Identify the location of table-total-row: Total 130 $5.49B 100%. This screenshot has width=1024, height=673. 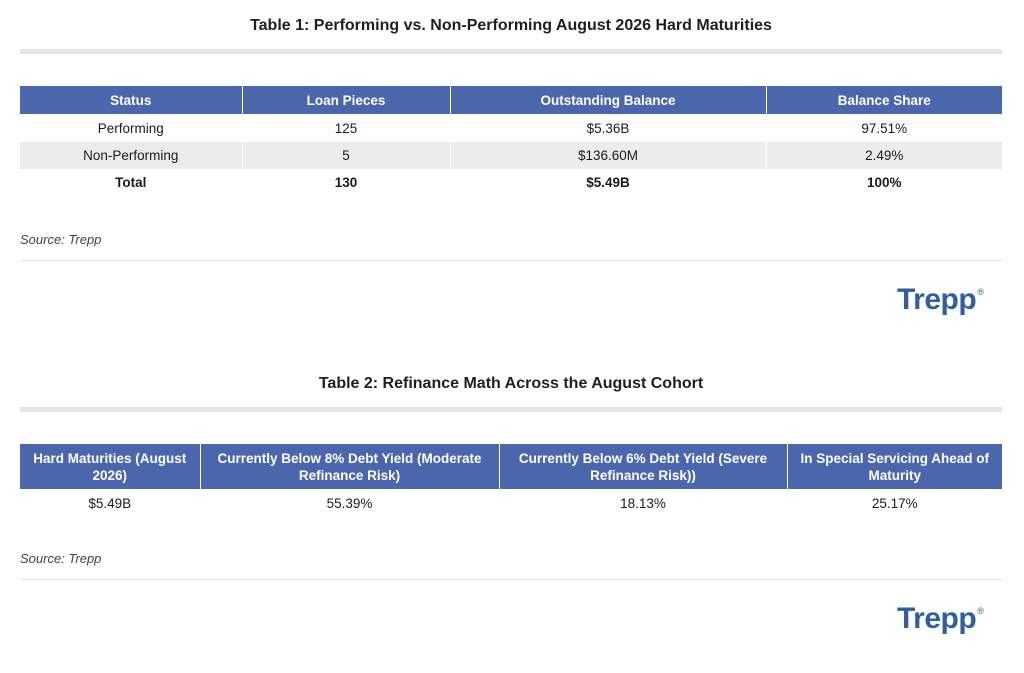
(511, 182).